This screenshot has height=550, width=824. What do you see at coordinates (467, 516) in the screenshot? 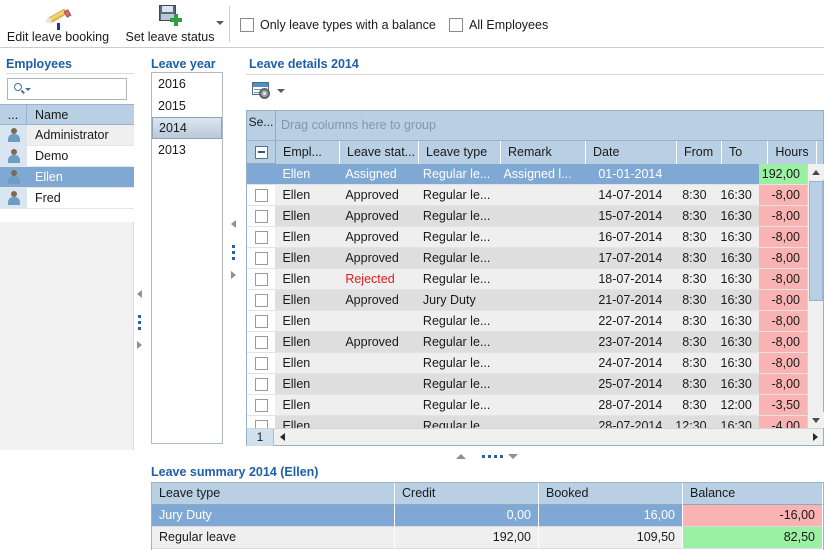
I see `summary-cell-credit: 0,00` at bounding box center [467, 516].